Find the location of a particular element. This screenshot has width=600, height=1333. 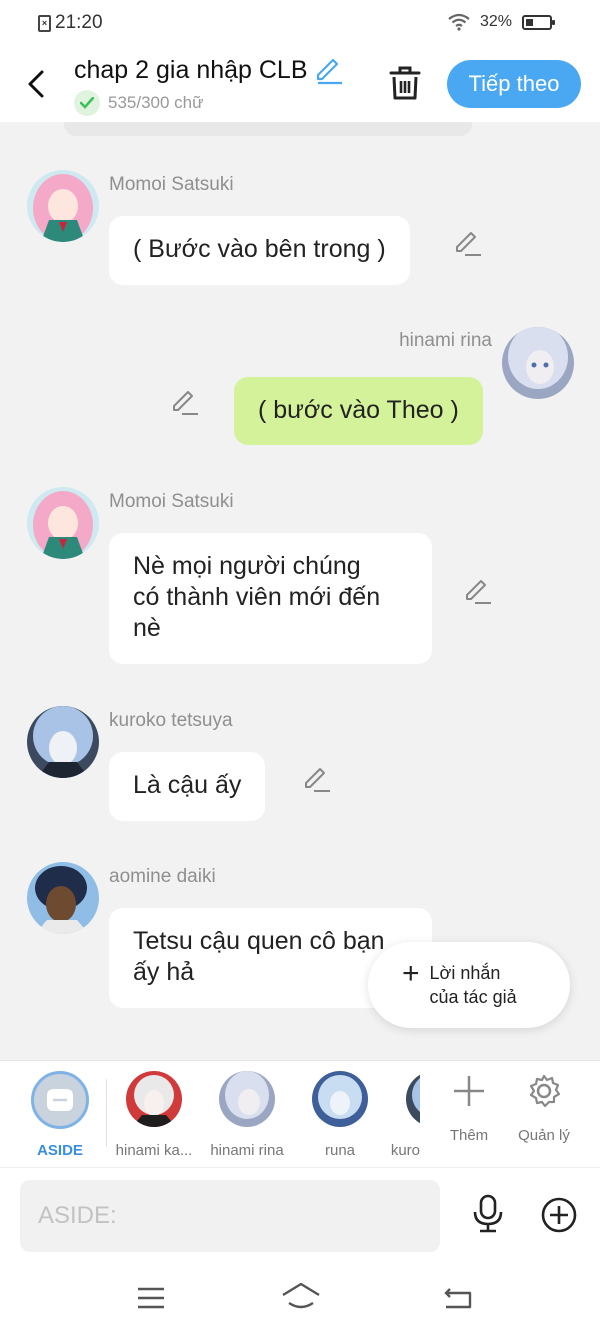

avatar-hinami-rina is located at coordinates (538, 363).